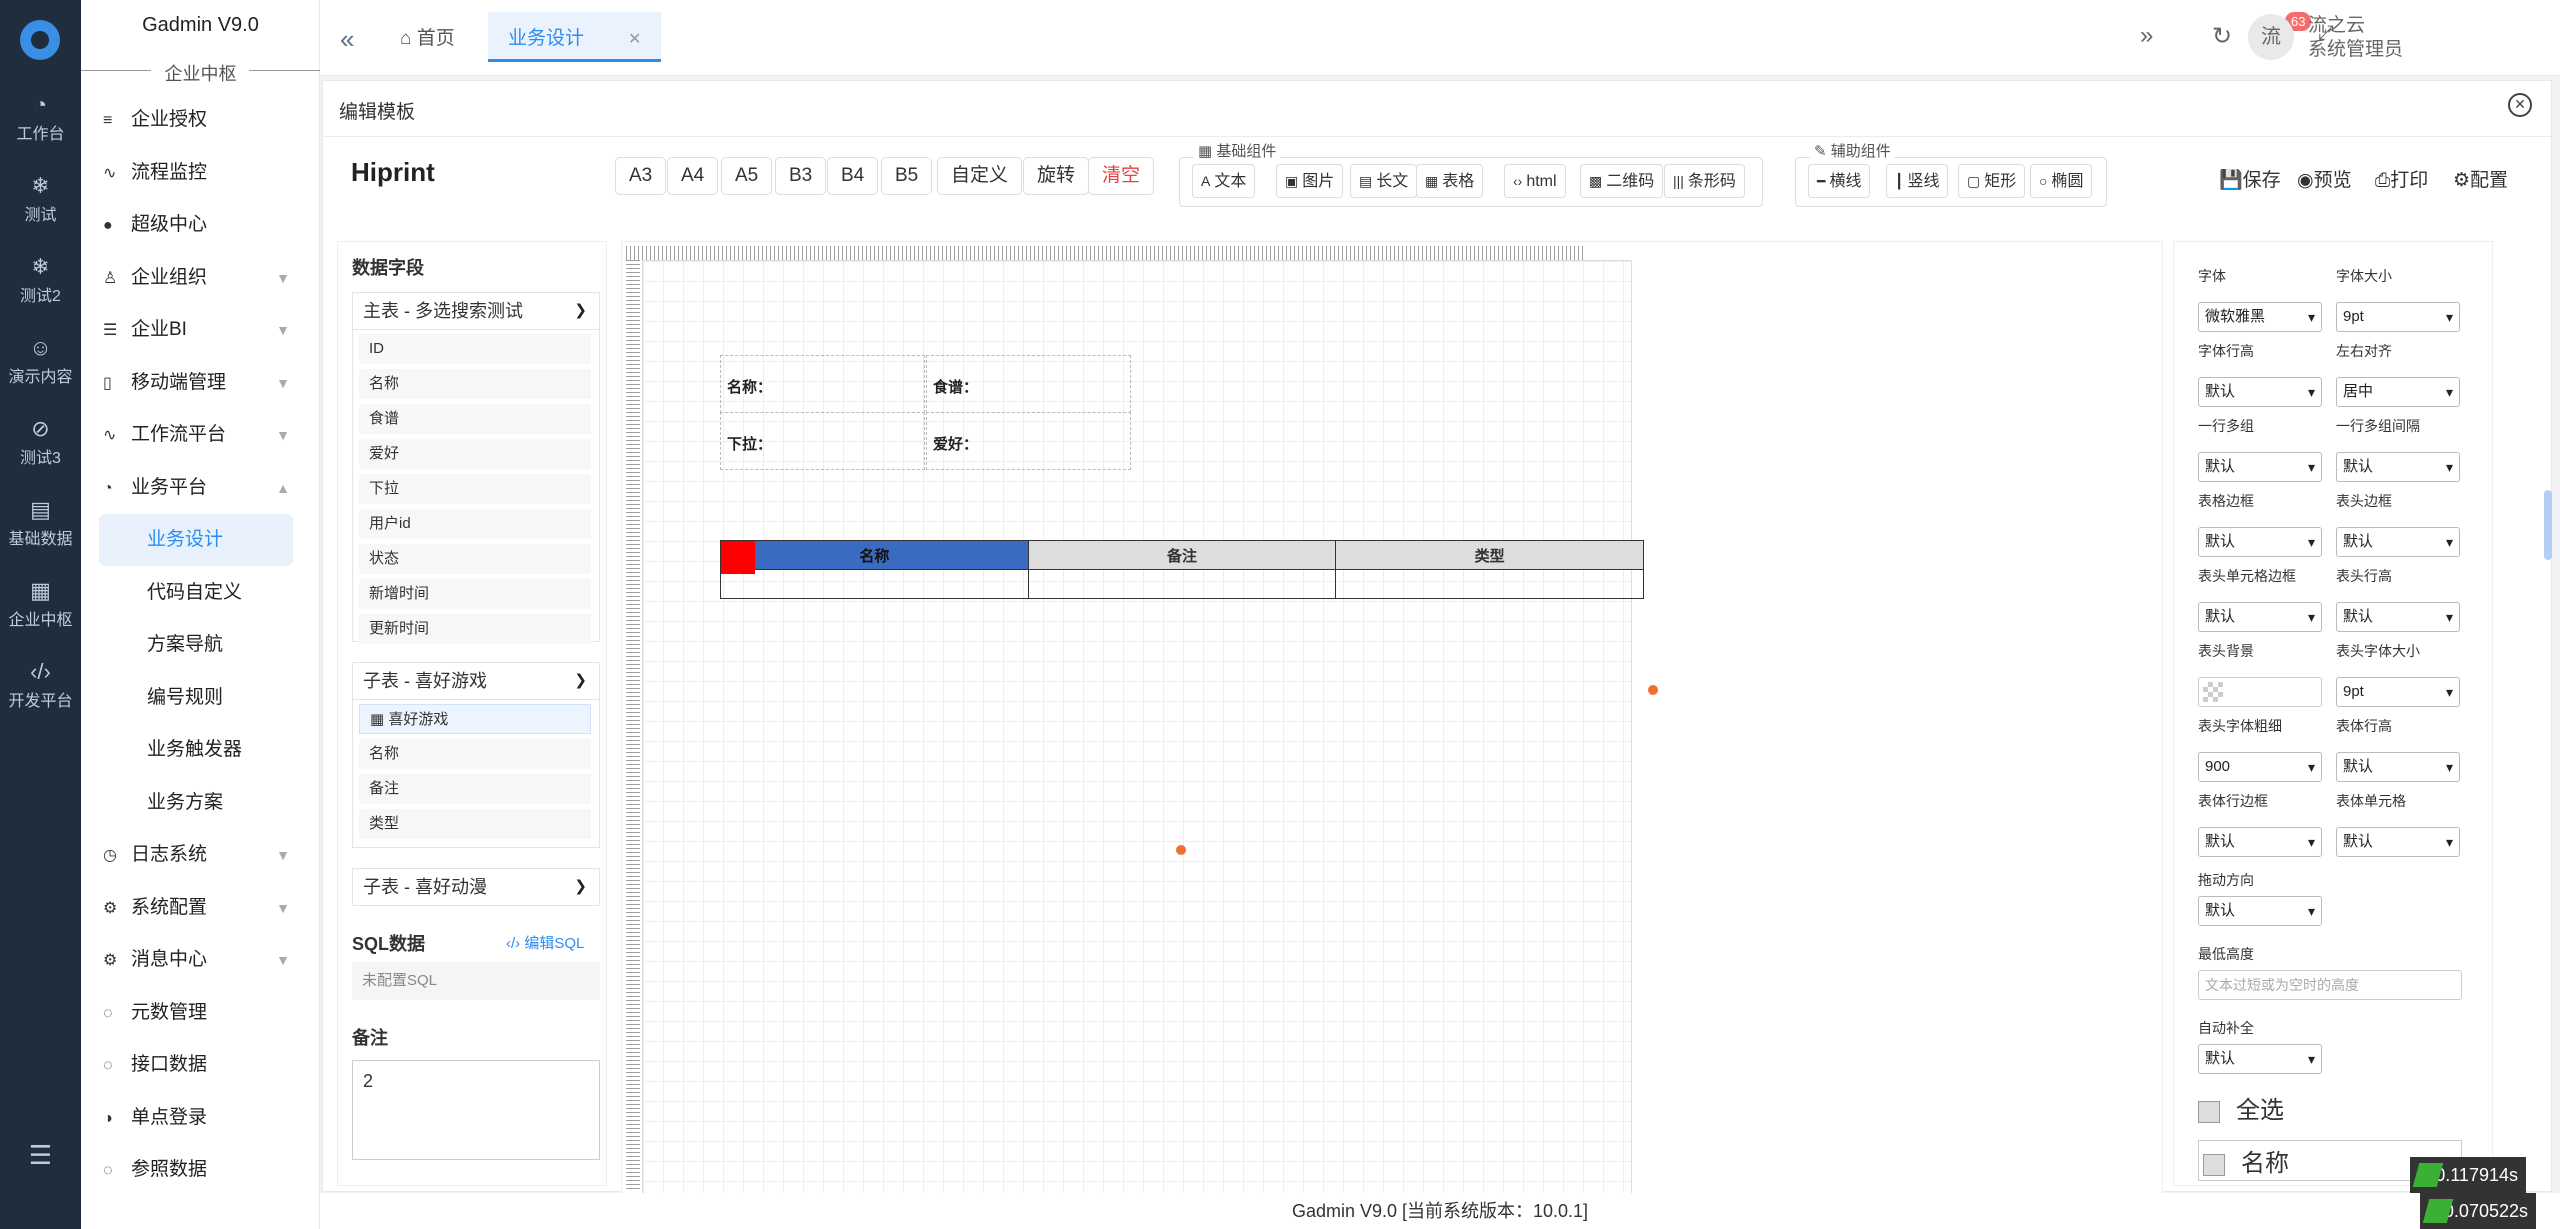 The height and width of the screenshot is (1229, 2560). Describe the element at coordinates (2398, 317) in the screenshot. I see `property-select: 9pt` at that location.